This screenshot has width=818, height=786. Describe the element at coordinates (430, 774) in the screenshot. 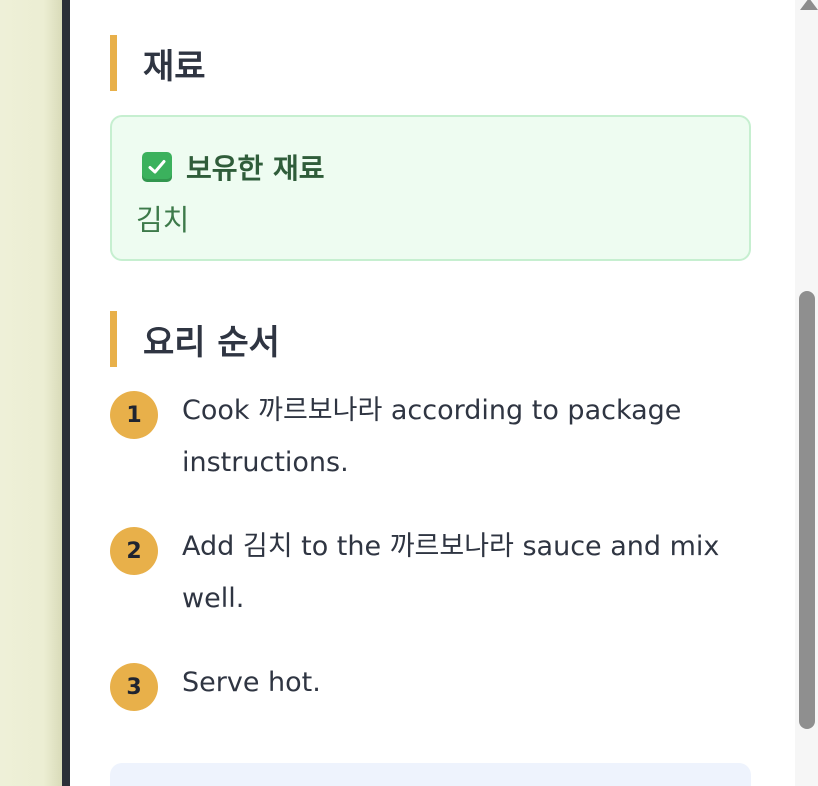

I see `next-section-box` at that location.